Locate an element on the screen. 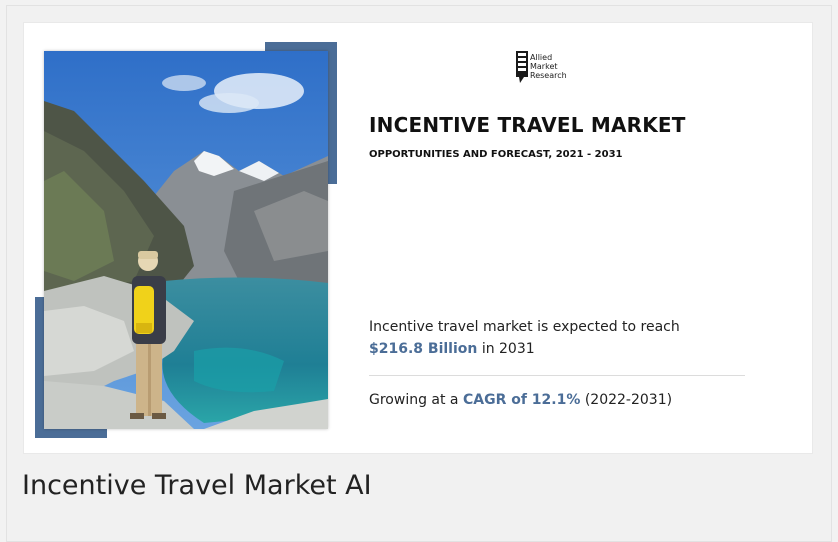 Image resolution: width=838 pixels, height=542 pixels. market-size-value: $216.8 Billion is located at coordinates (423, 349).